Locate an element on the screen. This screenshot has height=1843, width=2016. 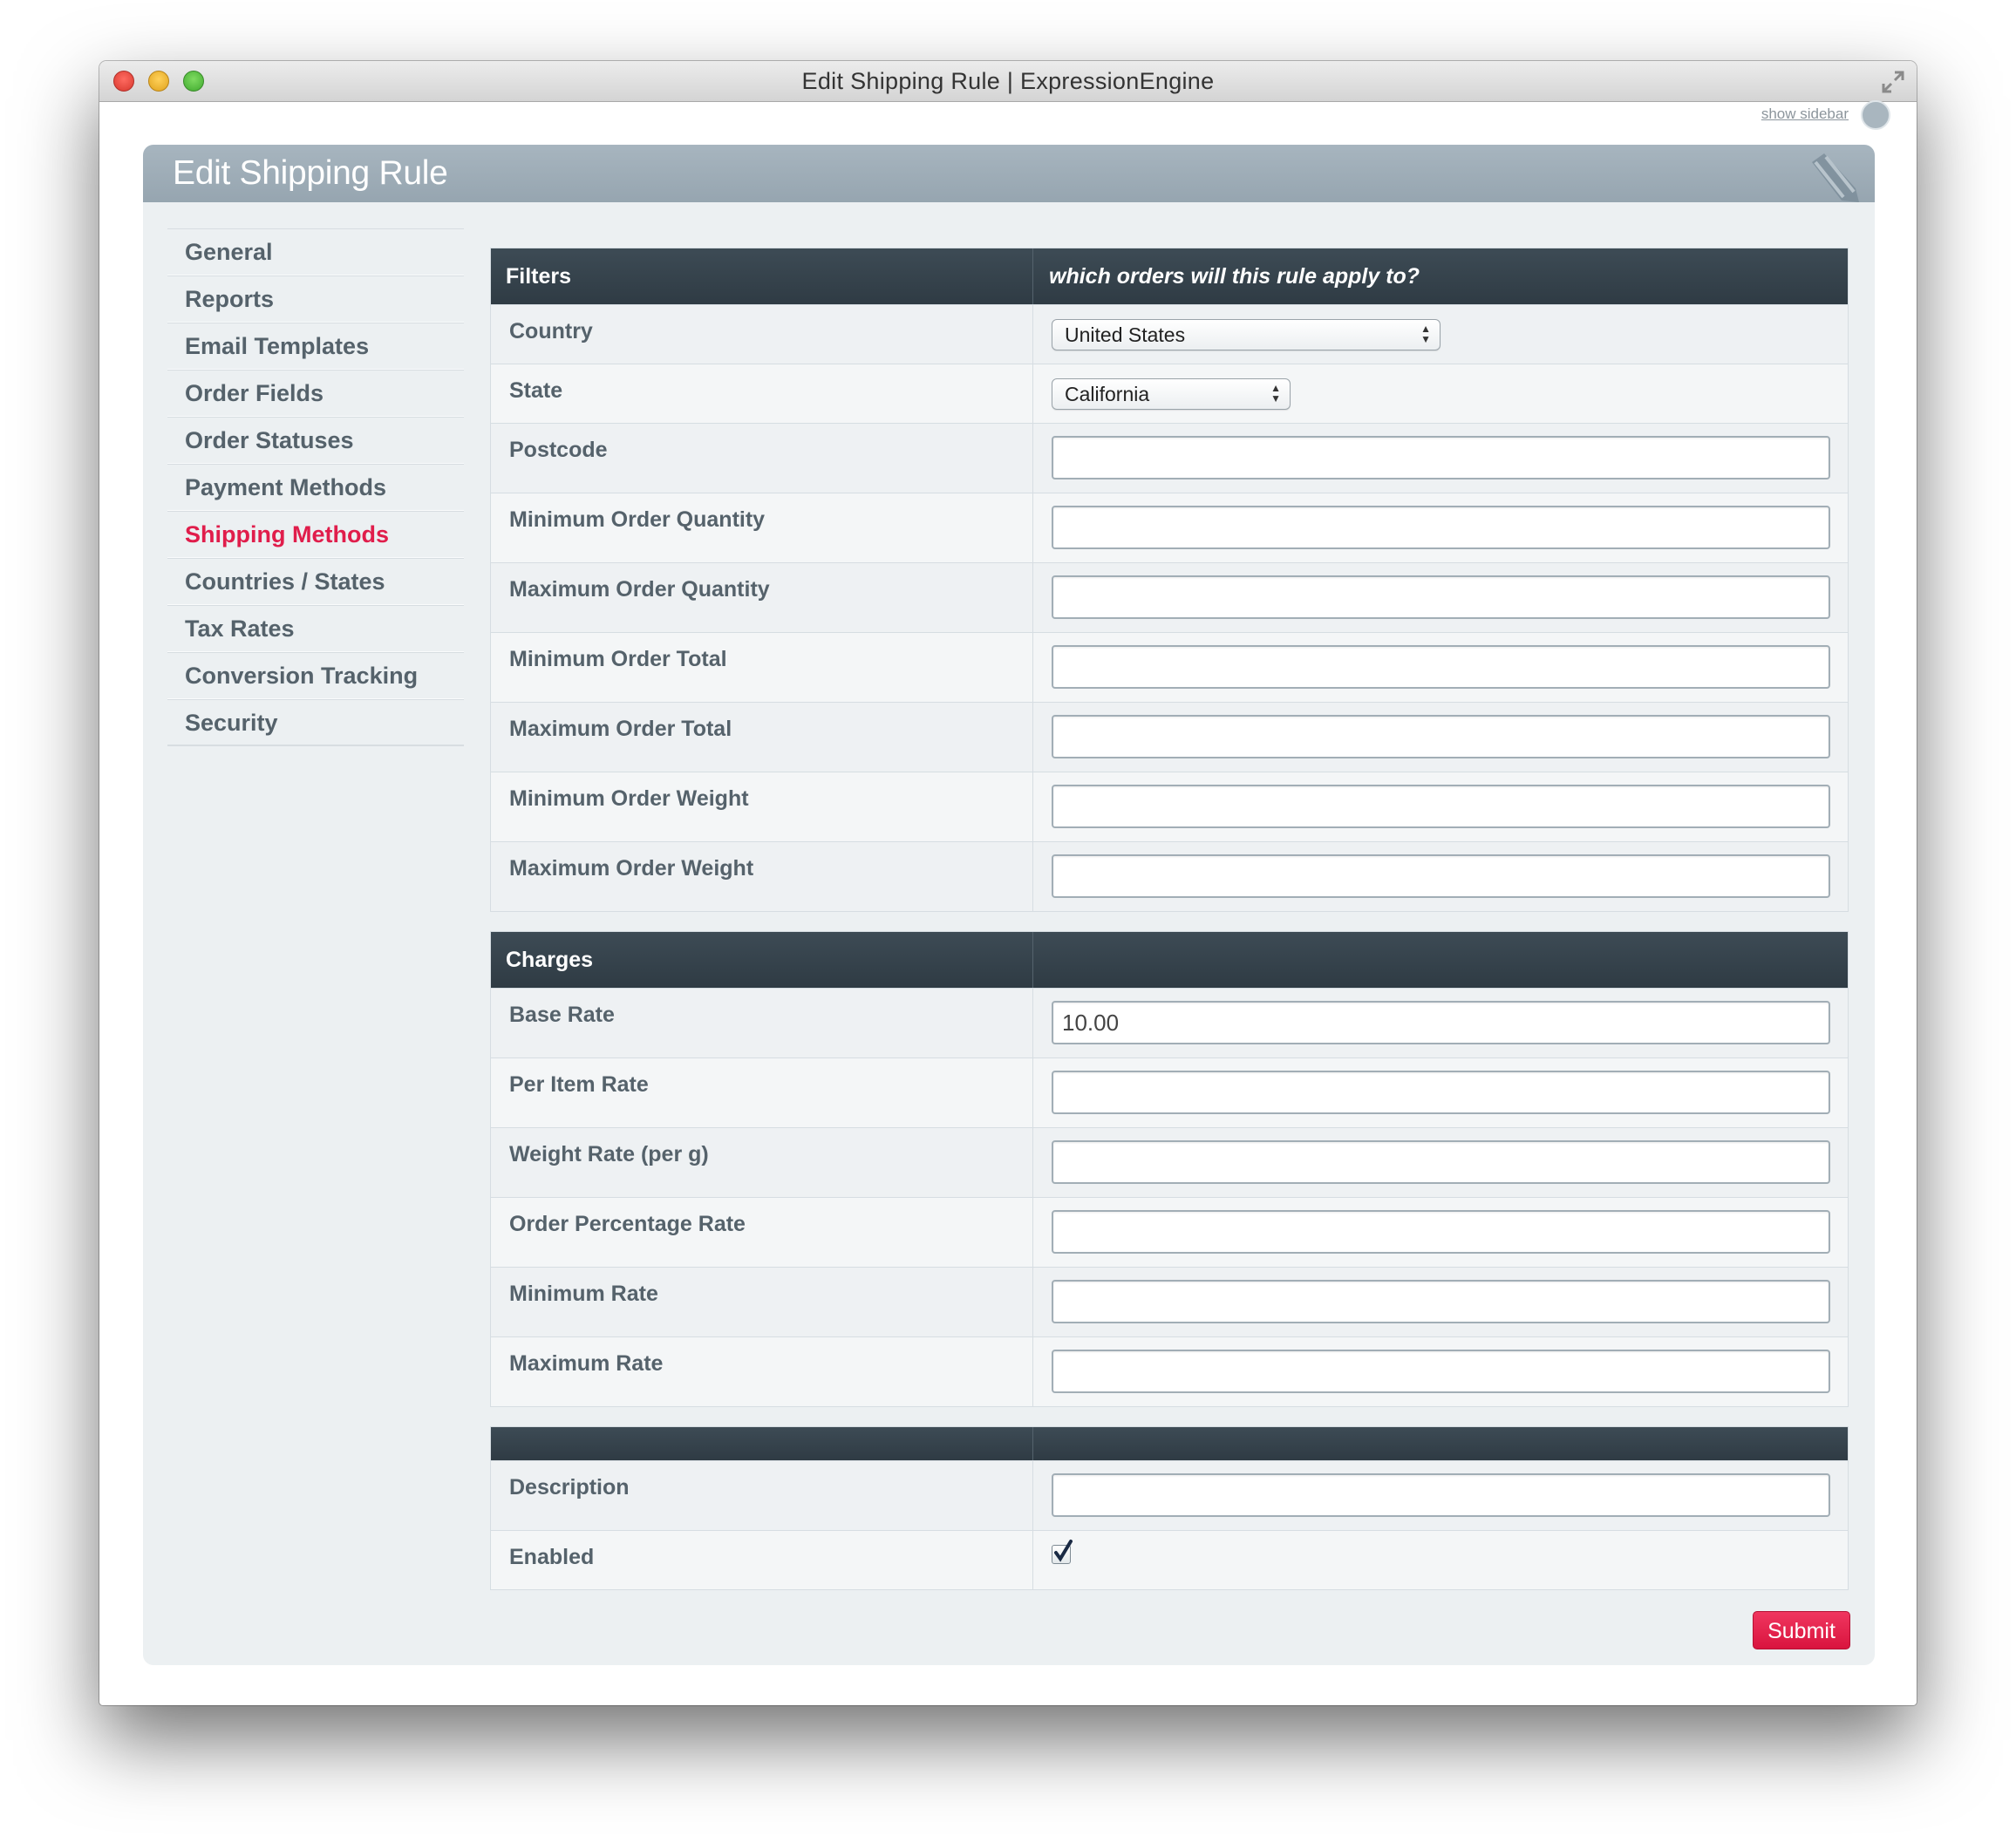
filters-subheading: which orders will this rule apply to? is located at coordinates (1234, 276).